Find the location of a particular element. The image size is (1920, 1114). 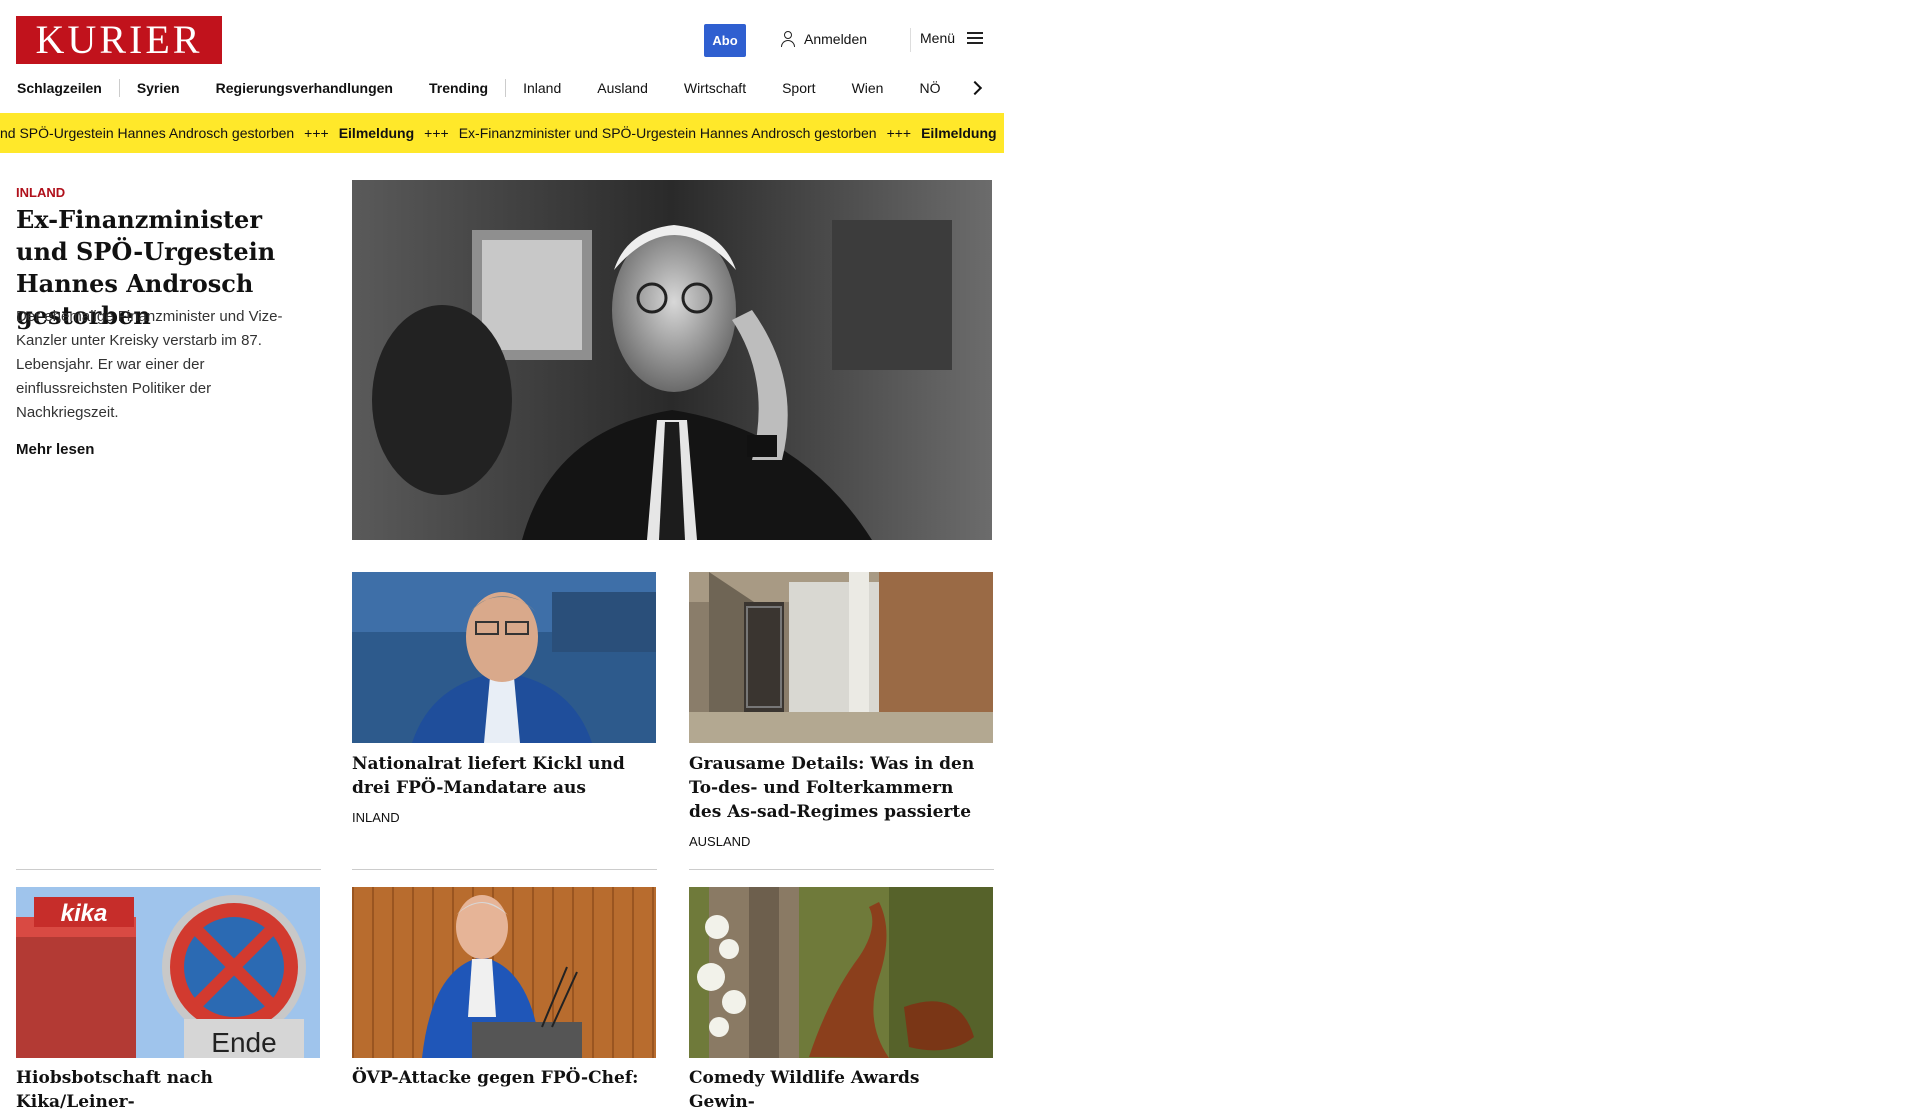

ende-sign-text: Ende is located at coordinates (243, 1042).